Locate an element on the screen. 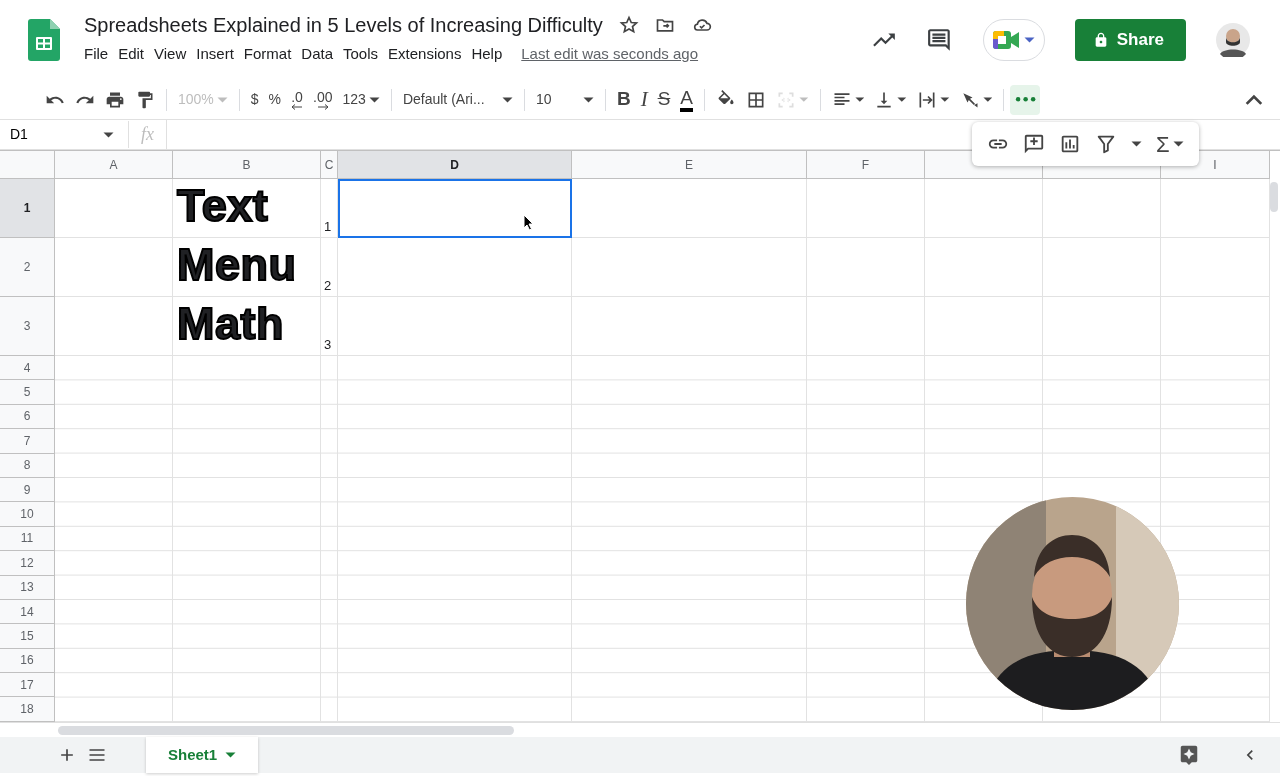 This screenshot has height=776, width=1280. cursor-icon is located at coordinates (528, 222).